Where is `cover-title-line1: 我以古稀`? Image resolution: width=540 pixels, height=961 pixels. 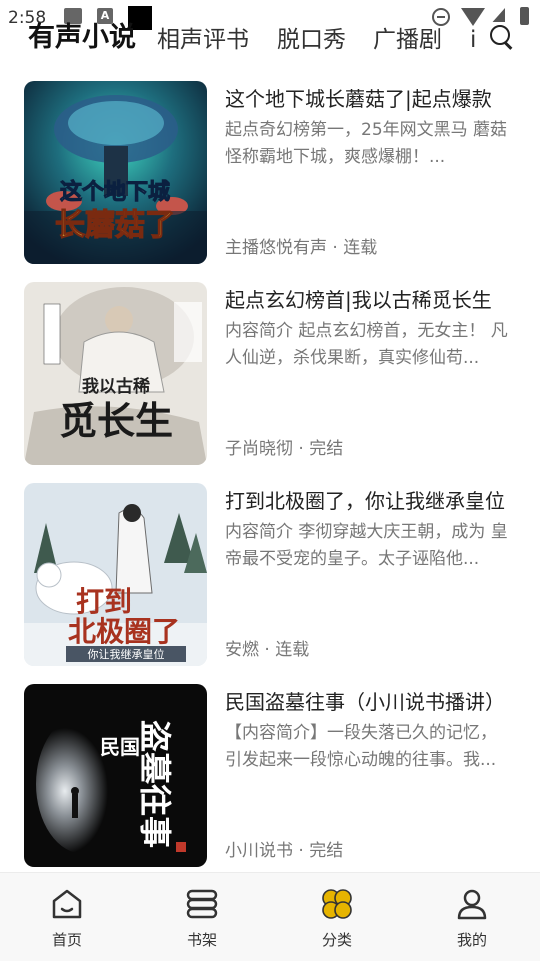
cover-title-line1: 我以古稀 is located at coordinates (116, 386).